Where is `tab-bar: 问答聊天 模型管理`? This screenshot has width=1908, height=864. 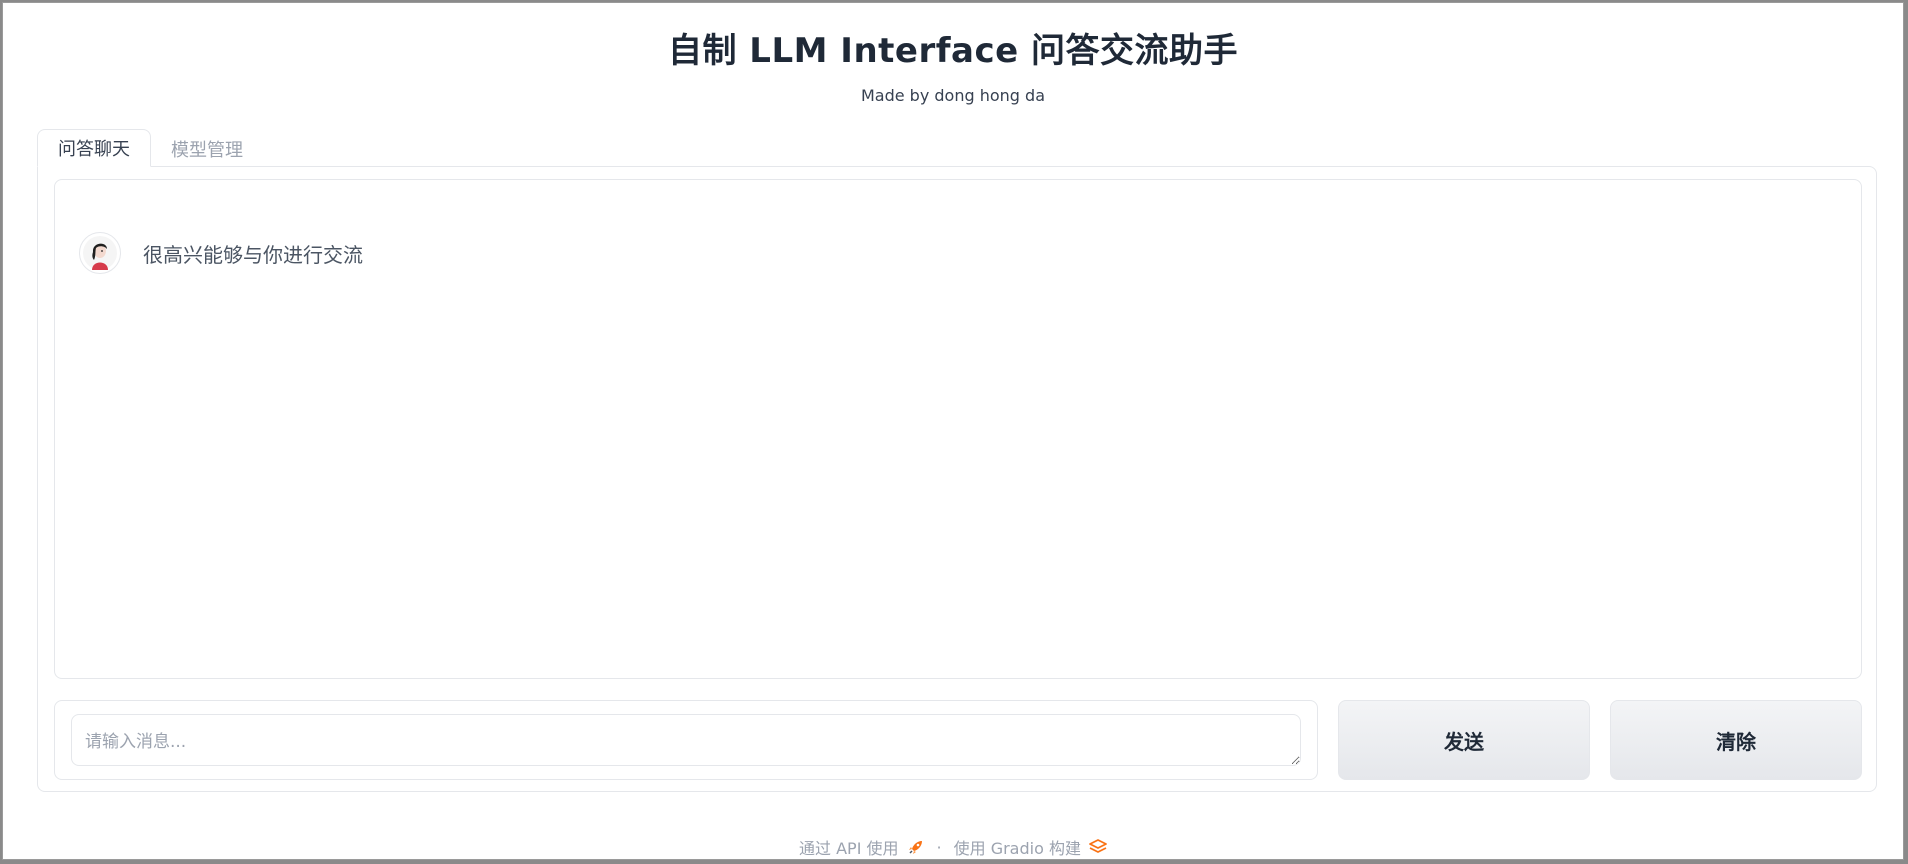
tab-bar: 问答聊天 模型管理 is located at coordinates (150, 148).